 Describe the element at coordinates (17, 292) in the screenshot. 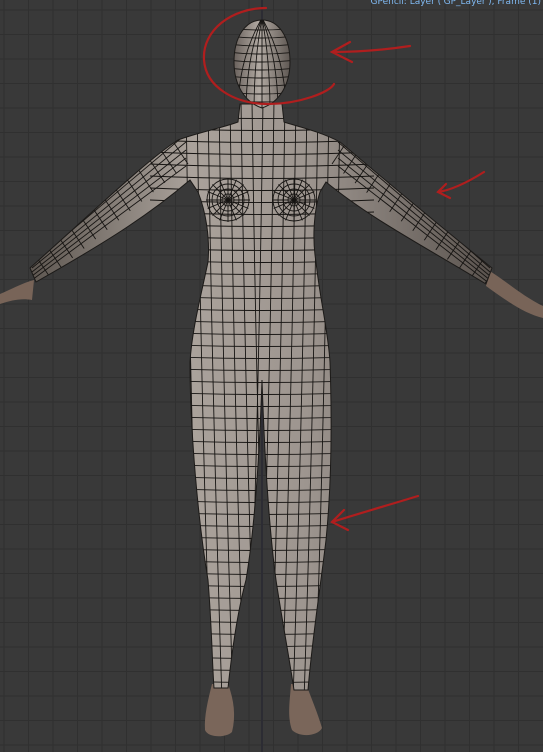

I see `left-hand` at that location.